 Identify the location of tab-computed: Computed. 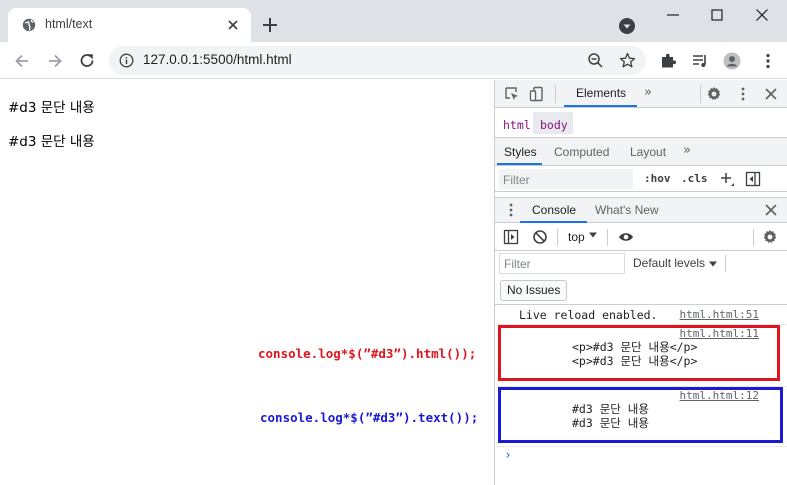
(581, 152).